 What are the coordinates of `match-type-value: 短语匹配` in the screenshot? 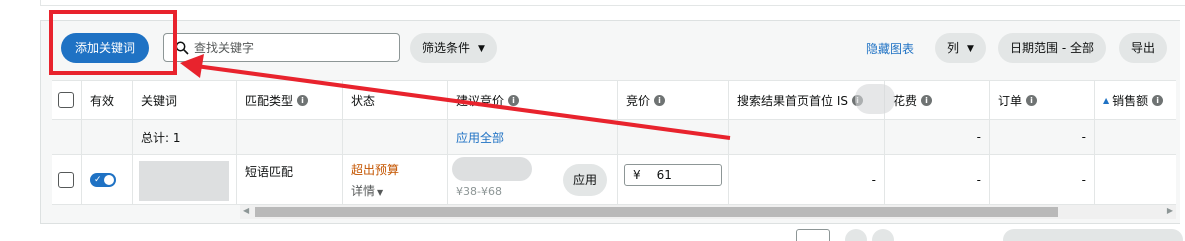 It's located at (269, 172).